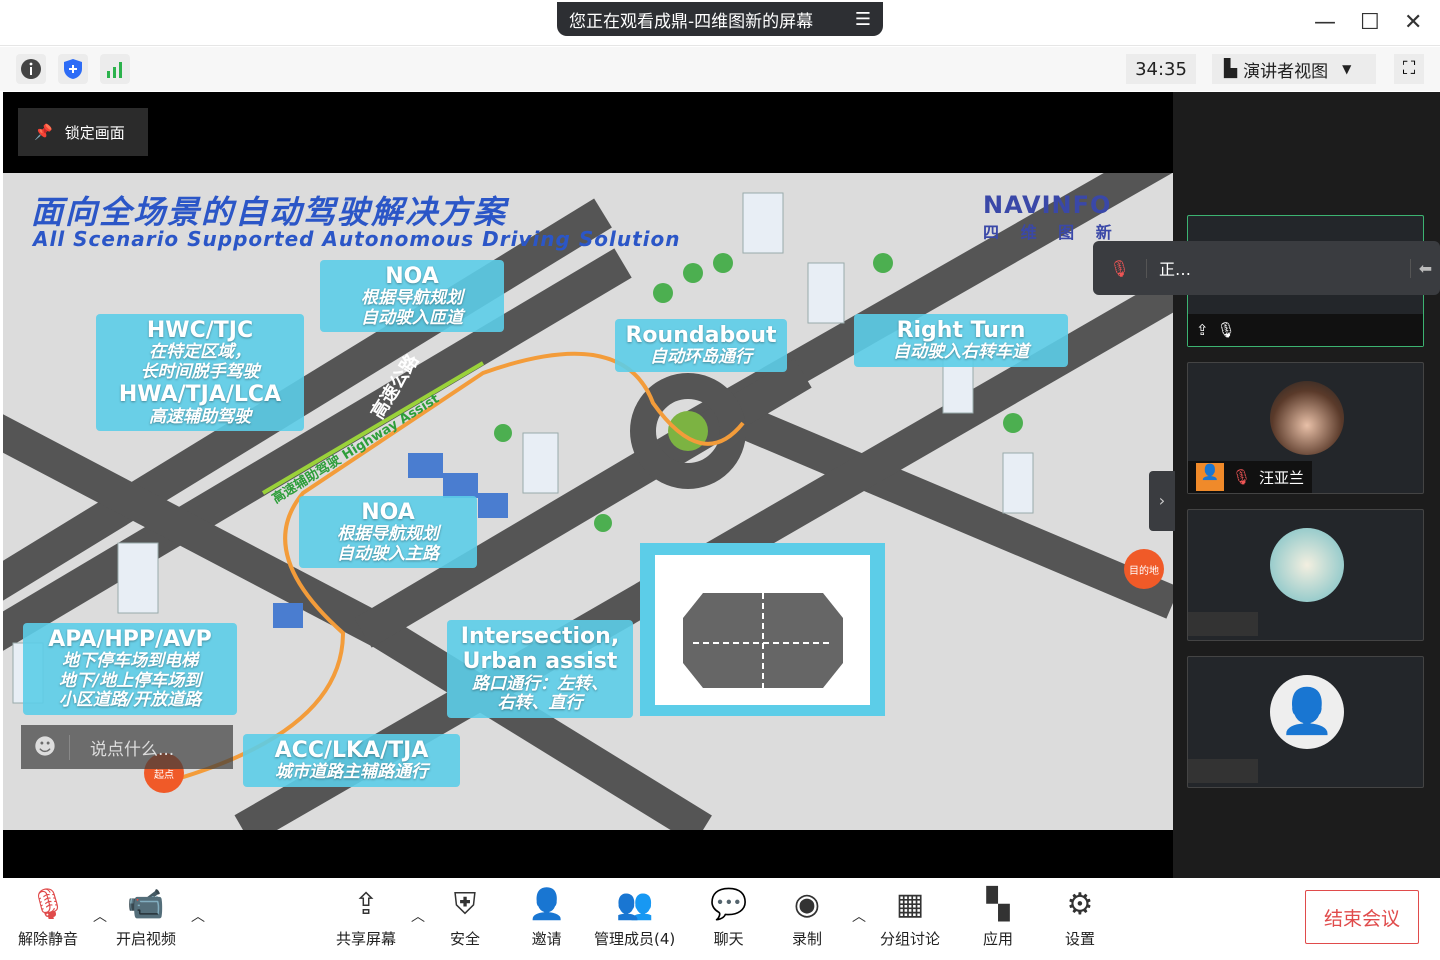 The image size is (1440, 960). I want to click on chevron-down-icon: ▼, so click(1347, 69).